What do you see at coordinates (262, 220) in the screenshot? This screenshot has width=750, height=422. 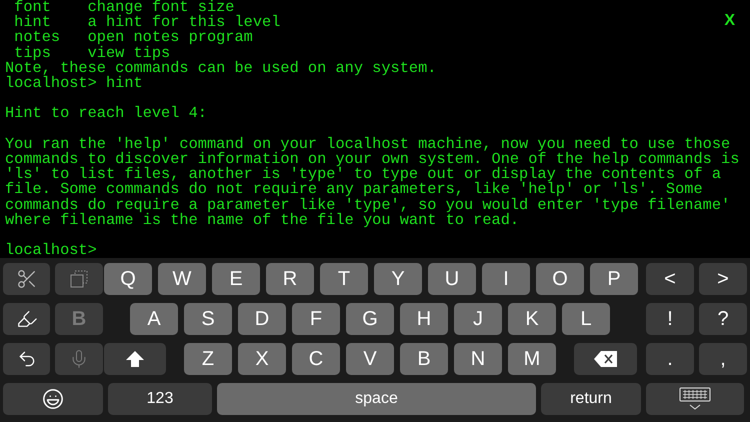 I see `terminal-line: where filename is the name of the file you want to read.` at bounding box center [262, 220].